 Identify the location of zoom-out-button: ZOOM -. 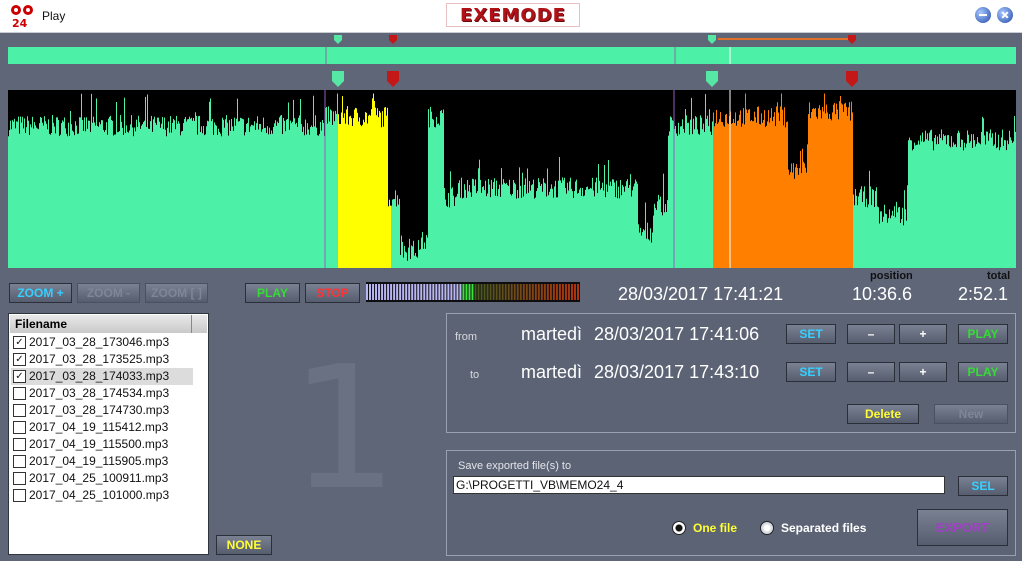
(108, 293).